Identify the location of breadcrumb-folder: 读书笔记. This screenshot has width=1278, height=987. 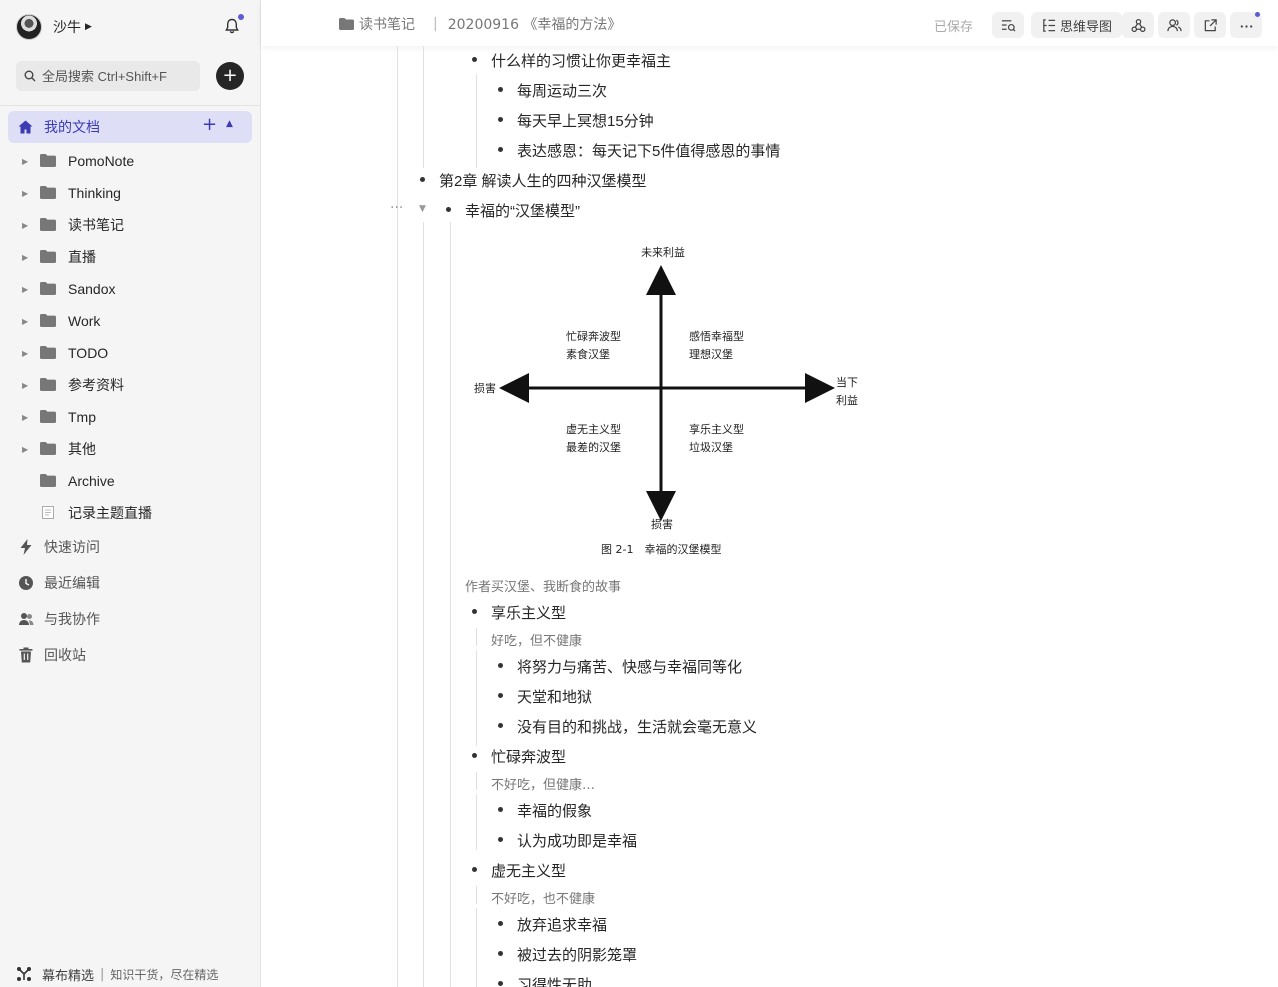
(387, 24).